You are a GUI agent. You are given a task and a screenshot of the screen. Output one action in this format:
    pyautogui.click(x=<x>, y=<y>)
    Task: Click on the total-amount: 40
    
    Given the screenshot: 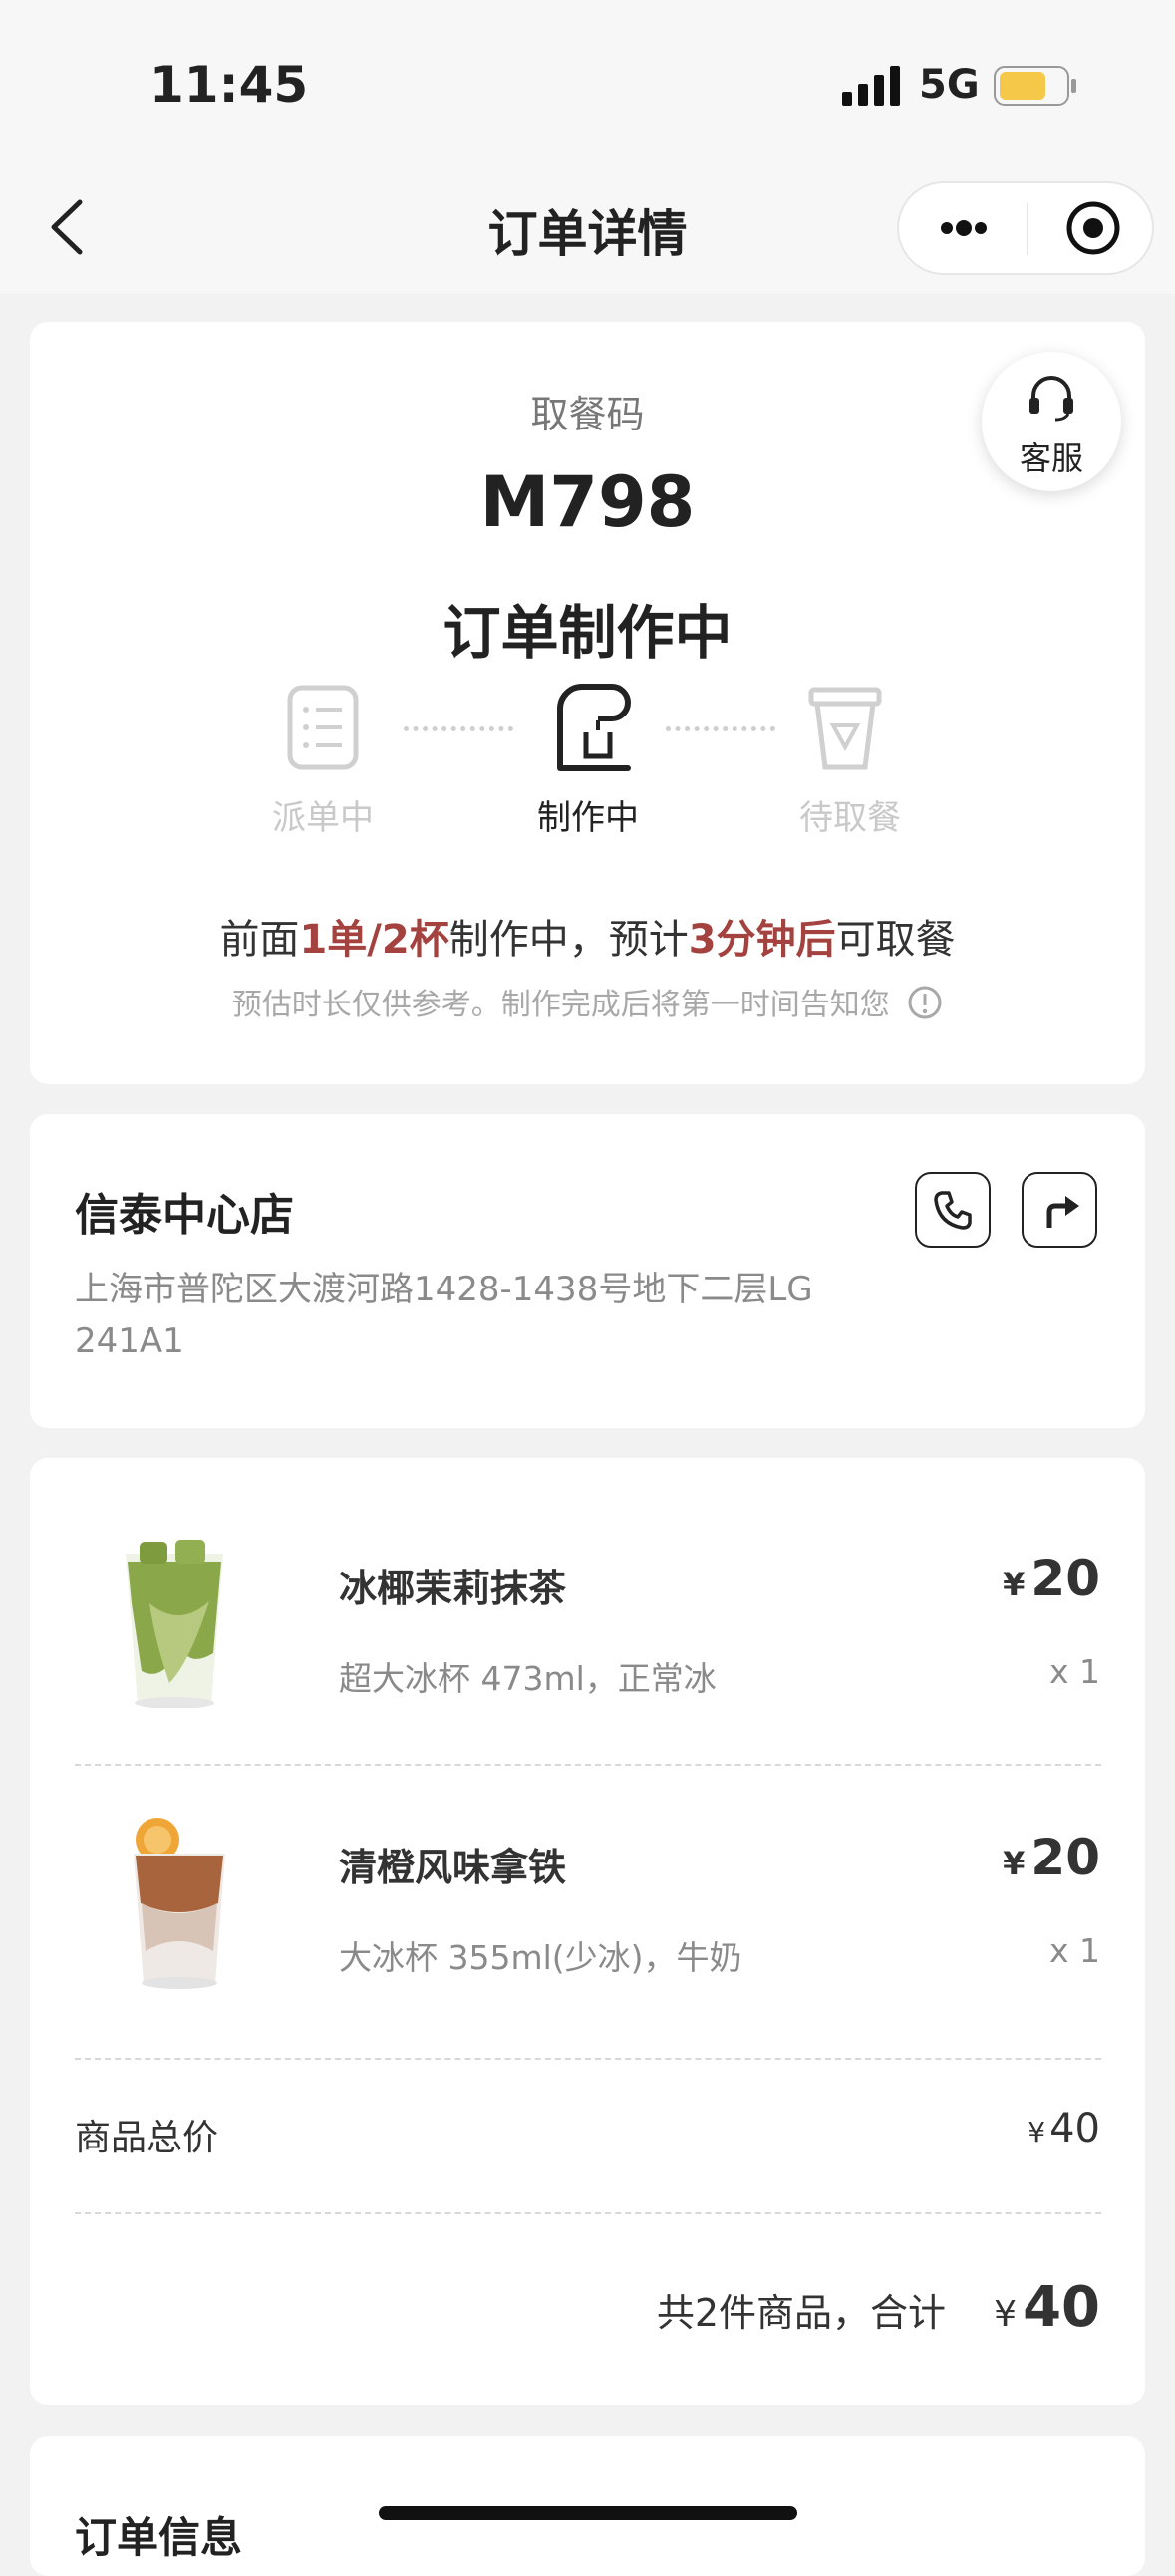 What is the action you would take?
    pyautogui.click(x=1061, y=2307)
    